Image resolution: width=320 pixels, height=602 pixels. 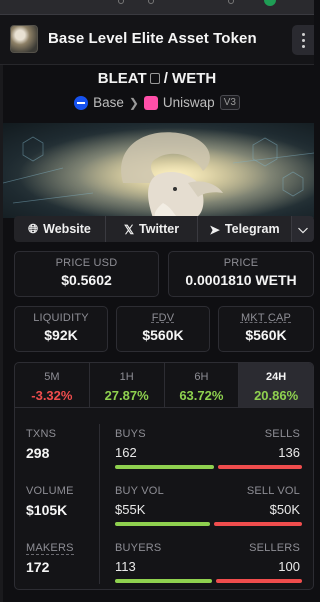 What do you see at coordinates (259, 581) in the screenshot?
I see `sellers-bar` at bounding box center [259, 581].